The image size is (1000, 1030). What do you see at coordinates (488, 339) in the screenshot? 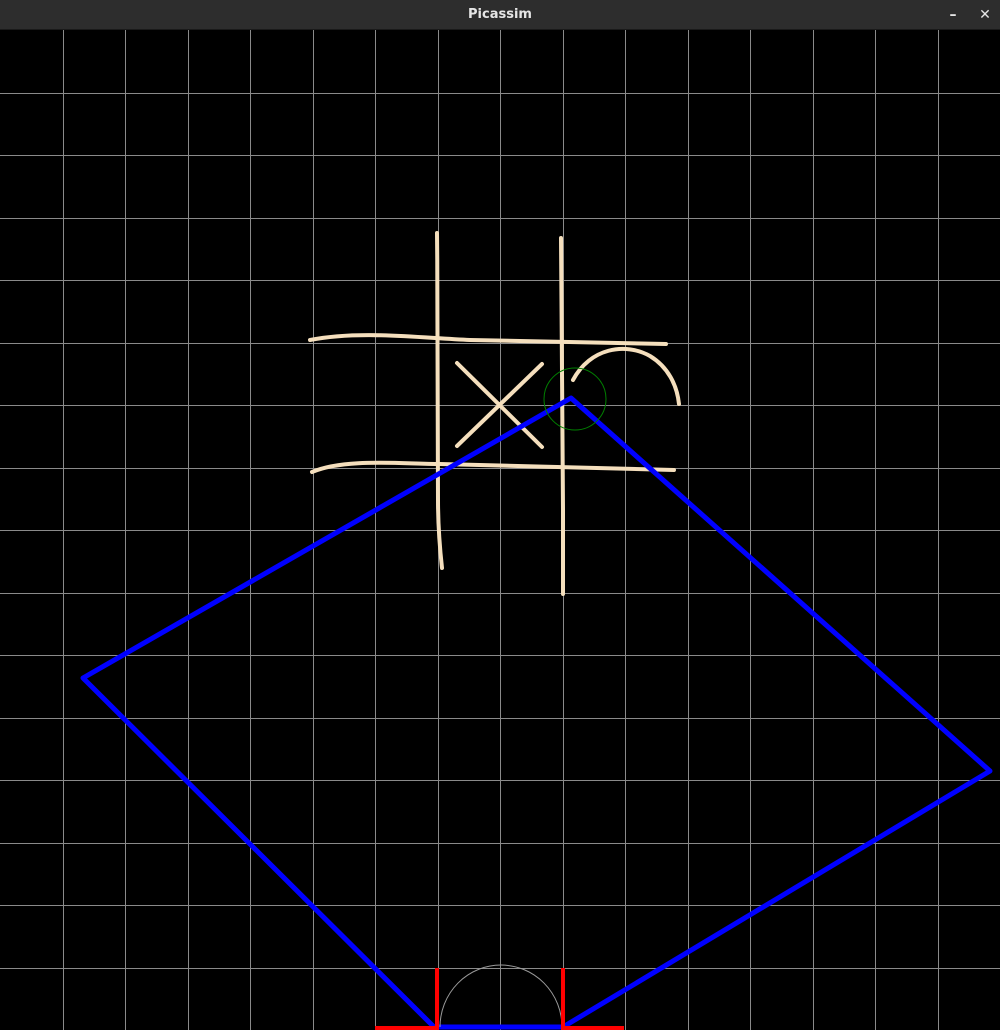
I see `sketch-horizontal-line-top` at bounding box center [488, 339].